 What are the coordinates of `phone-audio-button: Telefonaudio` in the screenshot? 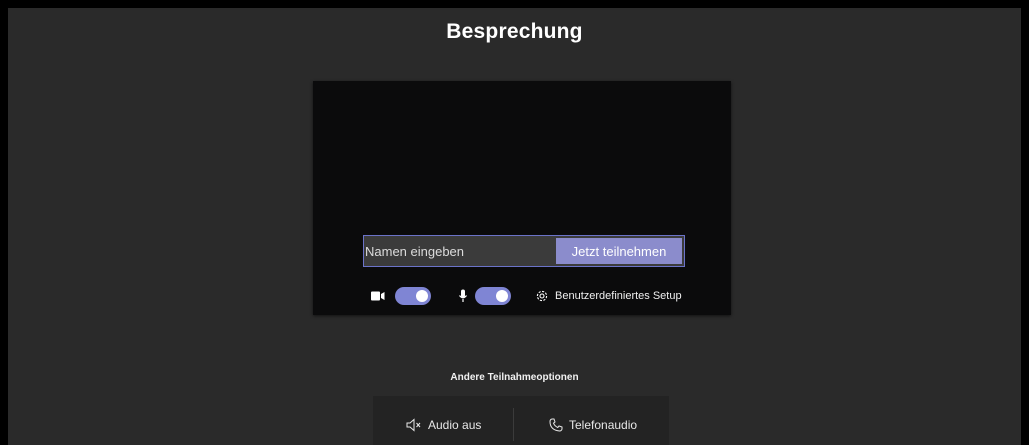 It's located at (593, 425).